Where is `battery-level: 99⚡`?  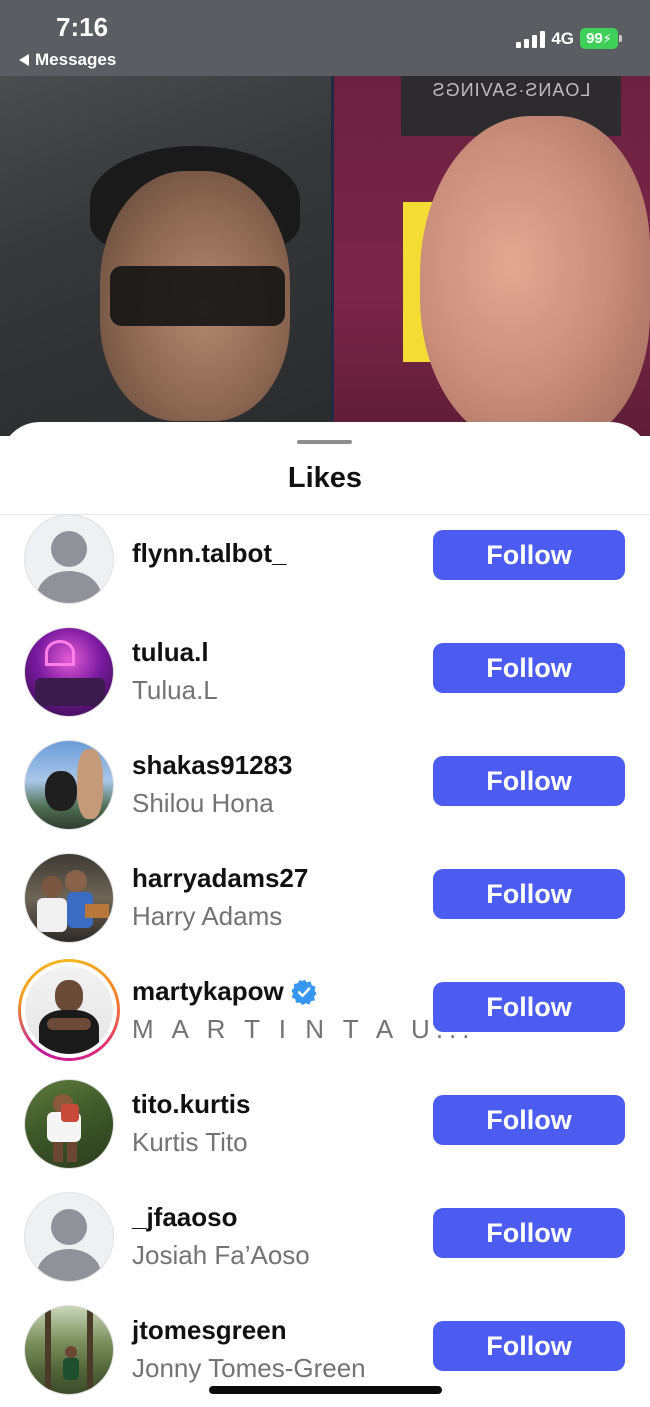
battery-level: 99⚡ is located at coordinates (599, 38).